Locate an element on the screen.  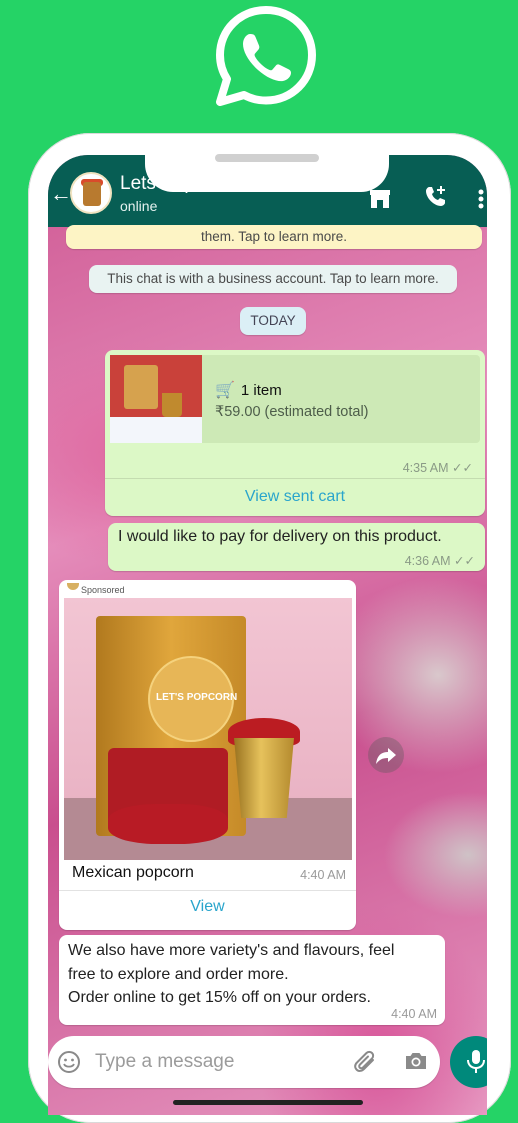
mic-button is located at coordinates (468, 1062).